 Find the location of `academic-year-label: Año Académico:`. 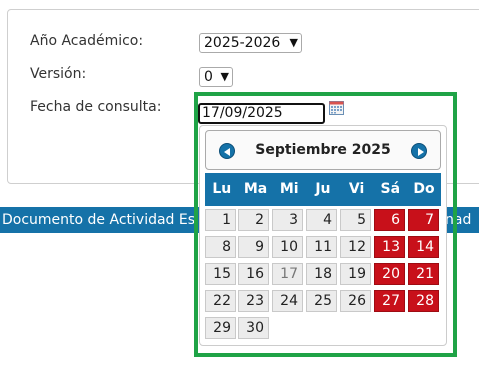

academic-year-label: Año Académico: is located at coordinates (87, 41).